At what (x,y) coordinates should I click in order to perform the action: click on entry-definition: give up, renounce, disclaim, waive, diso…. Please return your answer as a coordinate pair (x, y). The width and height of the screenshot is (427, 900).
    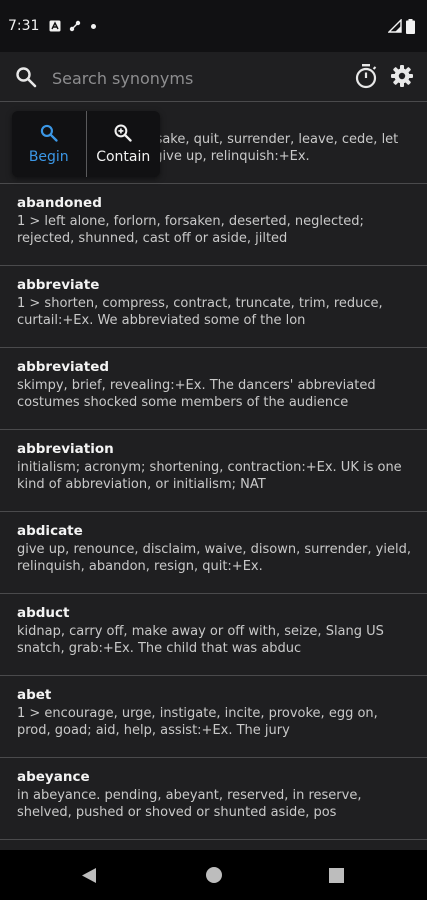
    Looking at the image, I should click on (214, 558).